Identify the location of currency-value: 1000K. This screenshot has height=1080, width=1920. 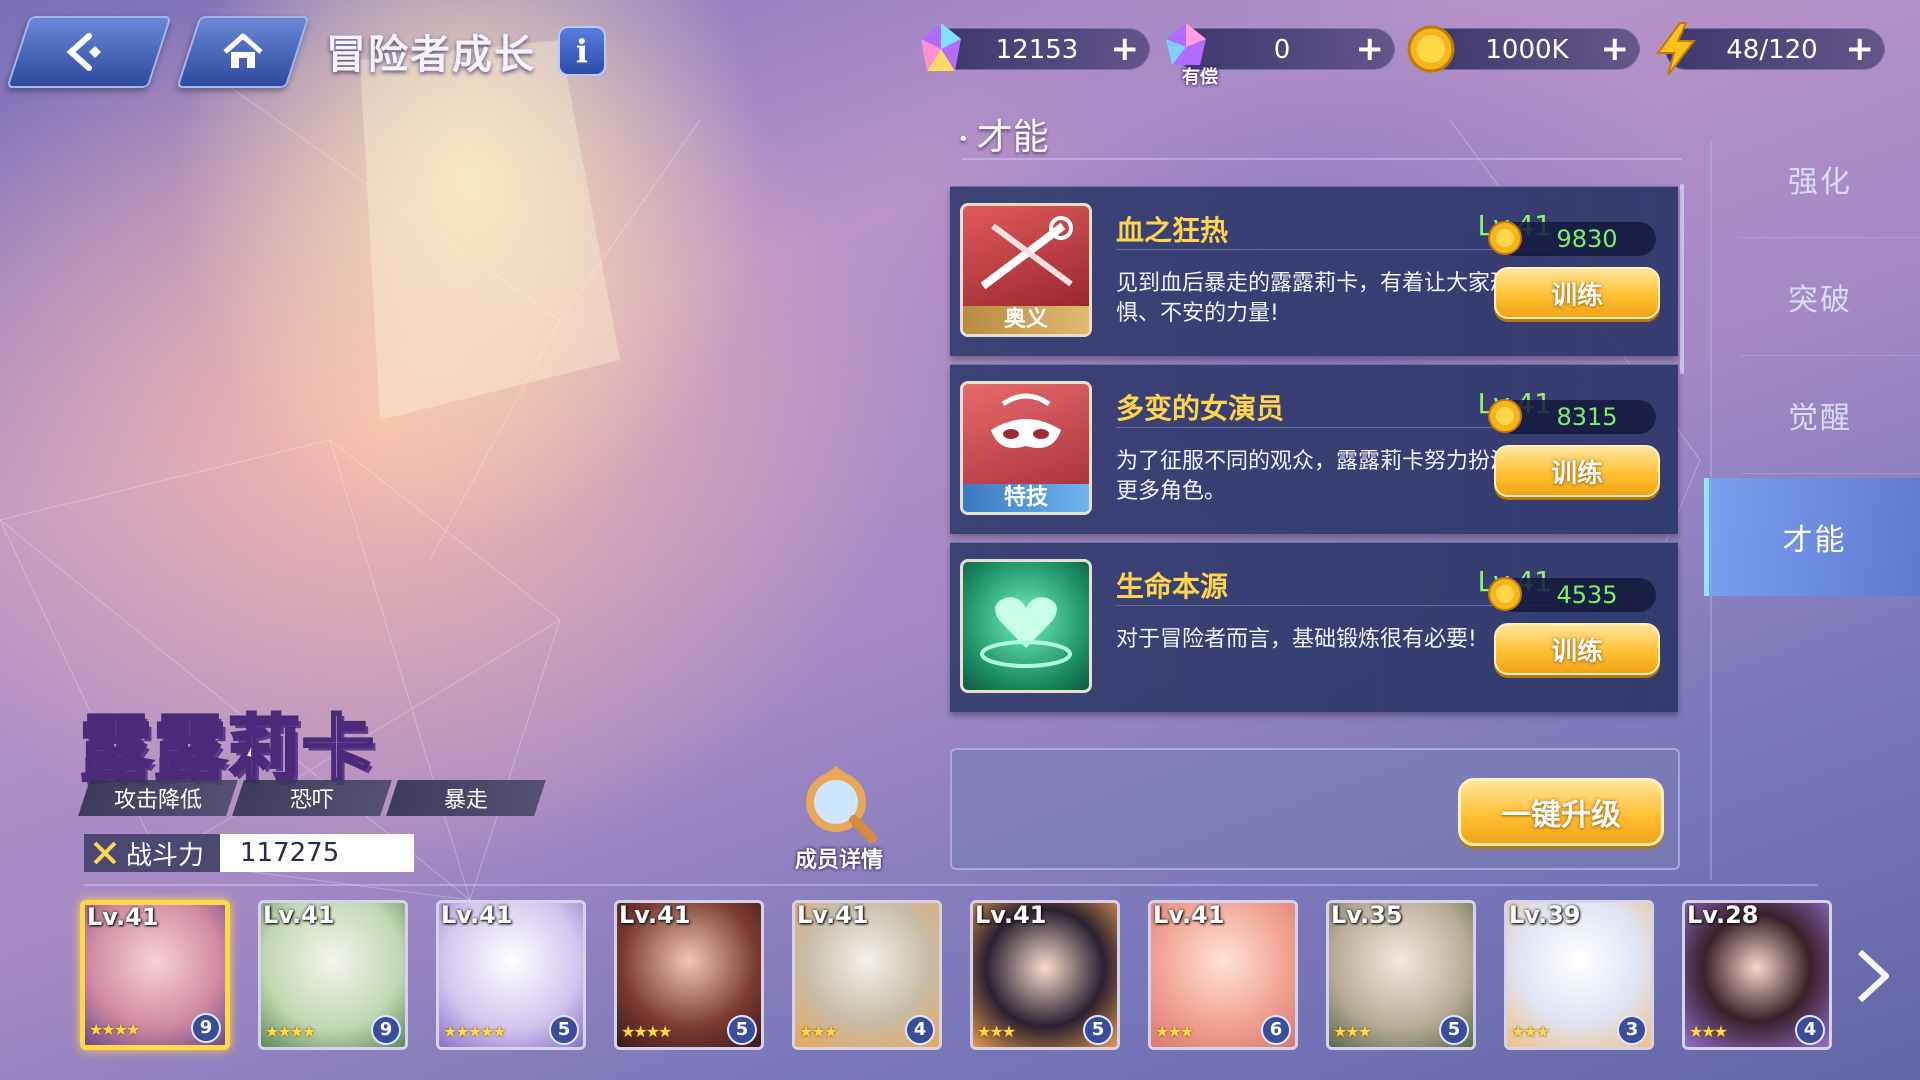
(1527, 50).